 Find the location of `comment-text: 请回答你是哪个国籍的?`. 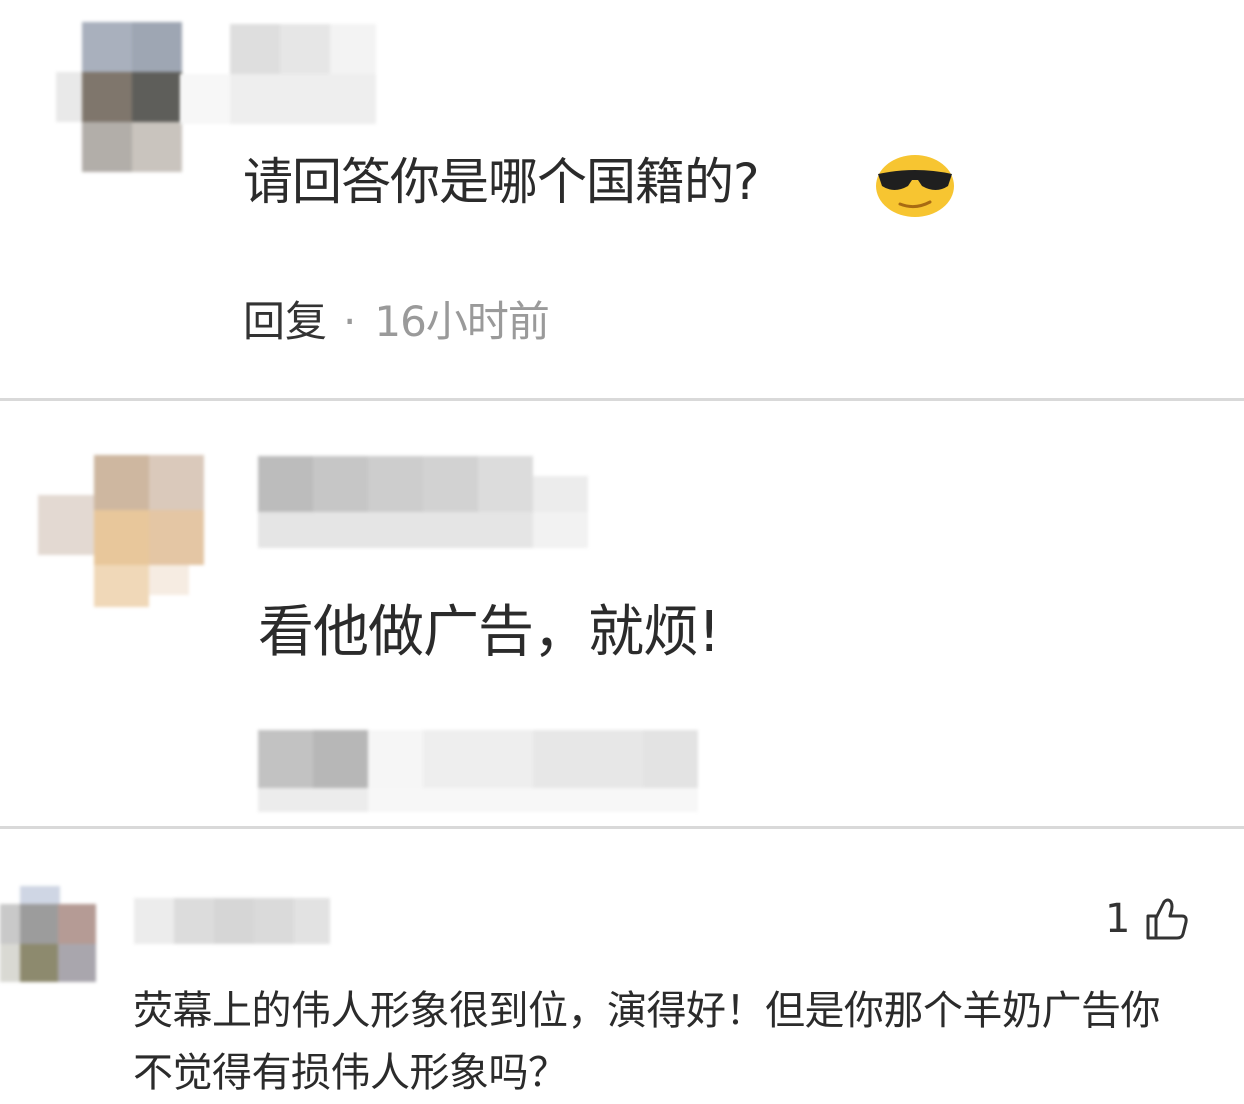

comment-text: 请回答你是哪个国籍的? is located at coordinates (501, 182).